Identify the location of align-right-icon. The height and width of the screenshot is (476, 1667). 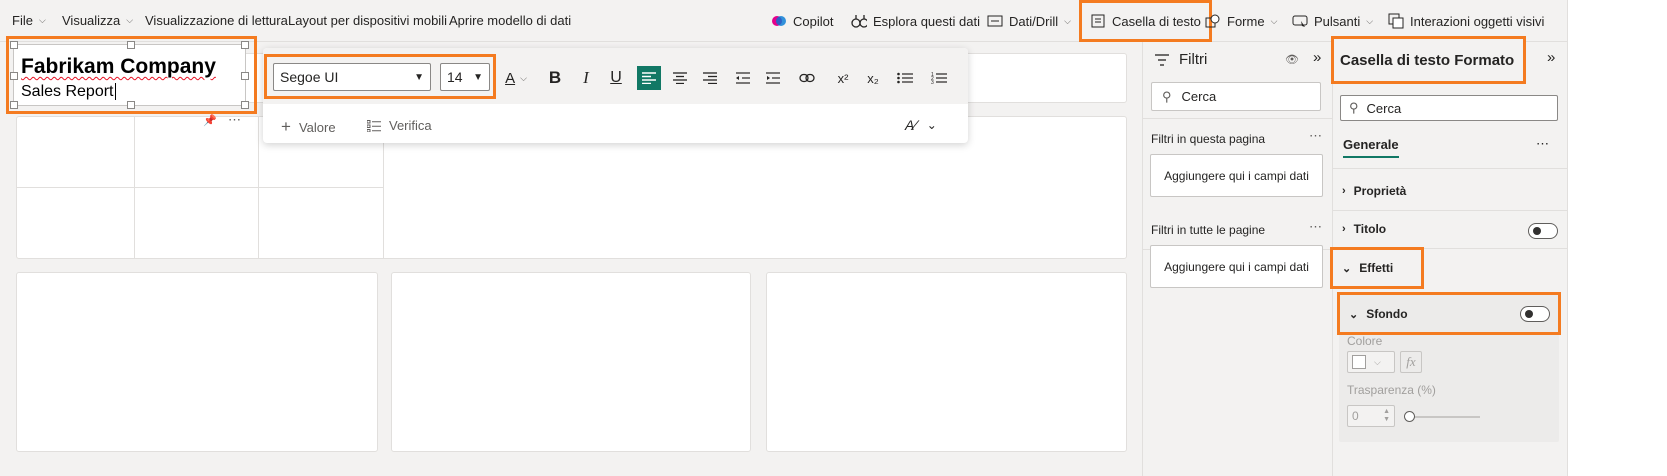
(710, 78).